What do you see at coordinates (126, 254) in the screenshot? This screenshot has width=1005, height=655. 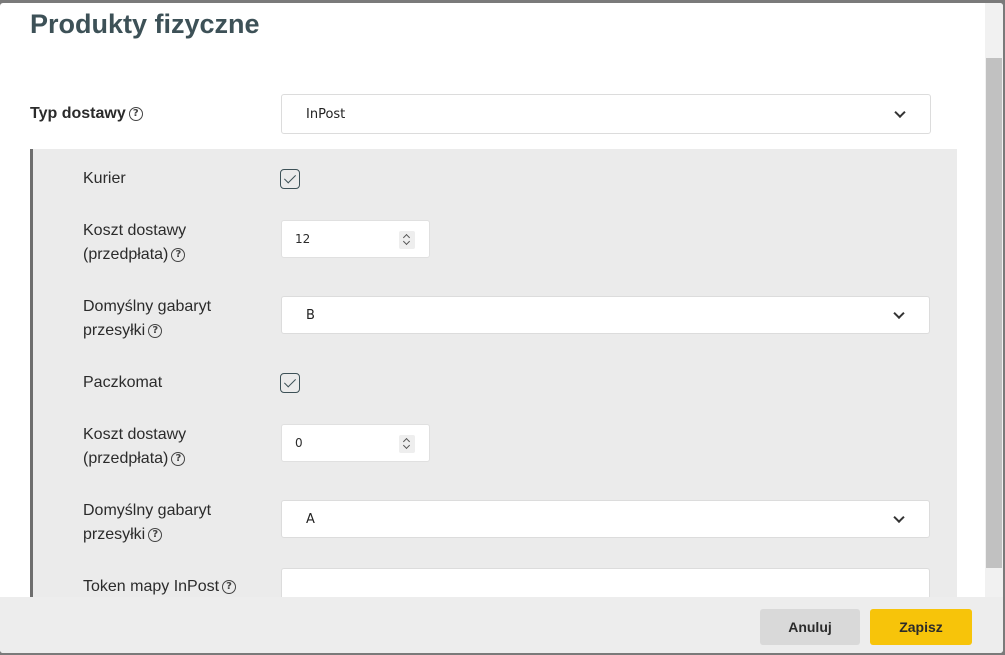 I see `courier-cost-label-line2: (przedpłata)` at bounding box center [126, 254].